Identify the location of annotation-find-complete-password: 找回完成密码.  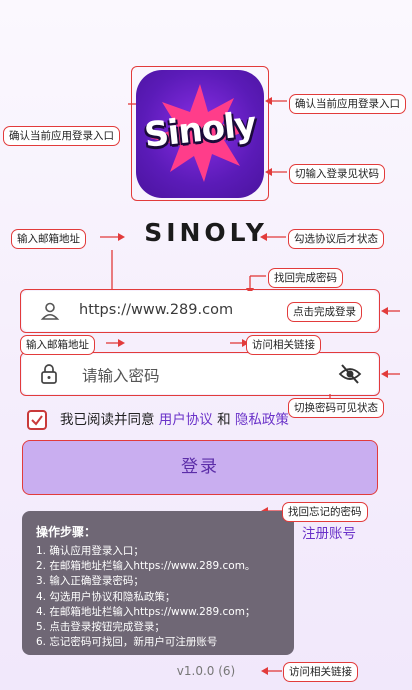
(305, 278).